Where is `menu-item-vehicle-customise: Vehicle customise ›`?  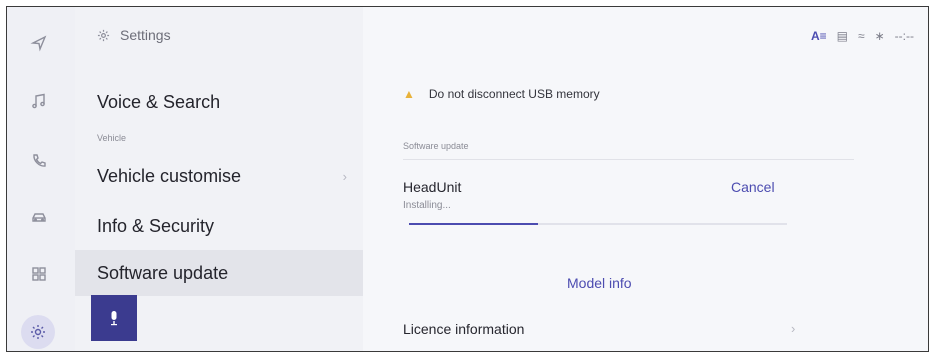
menu-item-vehicle-customise: Vehicle customise › is located at coordinates (219, 176).